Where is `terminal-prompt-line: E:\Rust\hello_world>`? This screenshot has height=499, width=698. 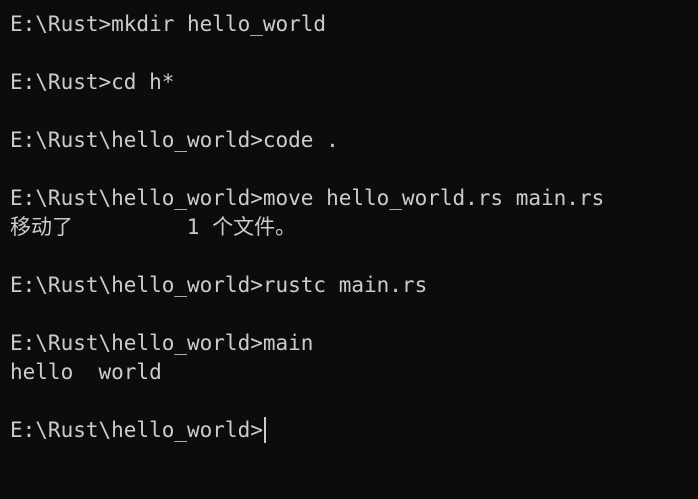
terminal-prompt-line: E:\Rust\hello_world> is located at coordinates (138, 430).